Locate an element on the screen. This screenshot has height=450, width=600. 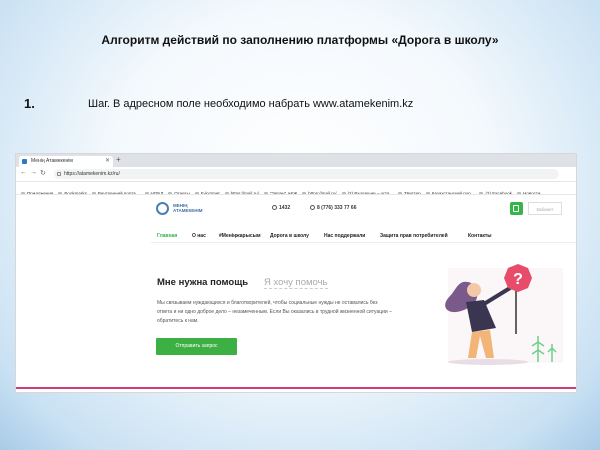
close-tab-icon: ✕ is located at coordinates (107, 161).